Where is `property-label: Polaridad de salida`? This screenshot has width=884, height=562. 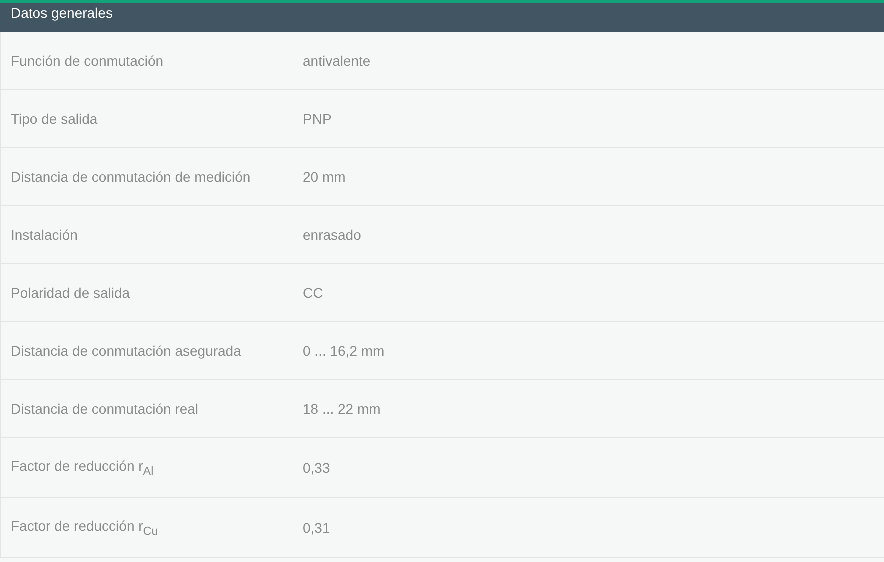 property-label: Polaridad de salida is located at coordinates (71, 292).